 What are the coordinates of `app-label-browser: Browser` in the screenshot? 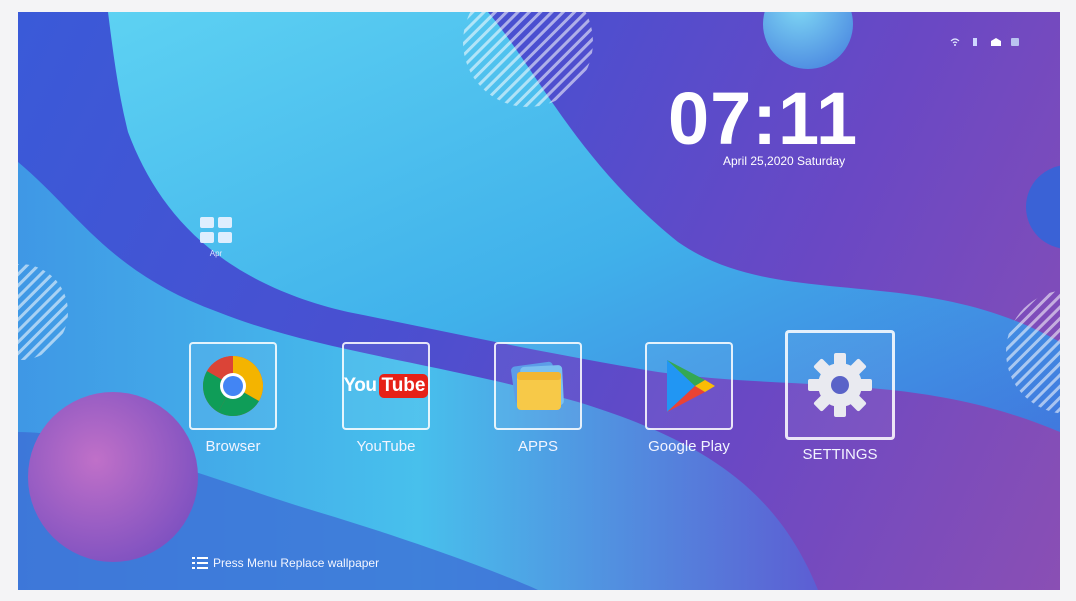 It's located at (233, 446).